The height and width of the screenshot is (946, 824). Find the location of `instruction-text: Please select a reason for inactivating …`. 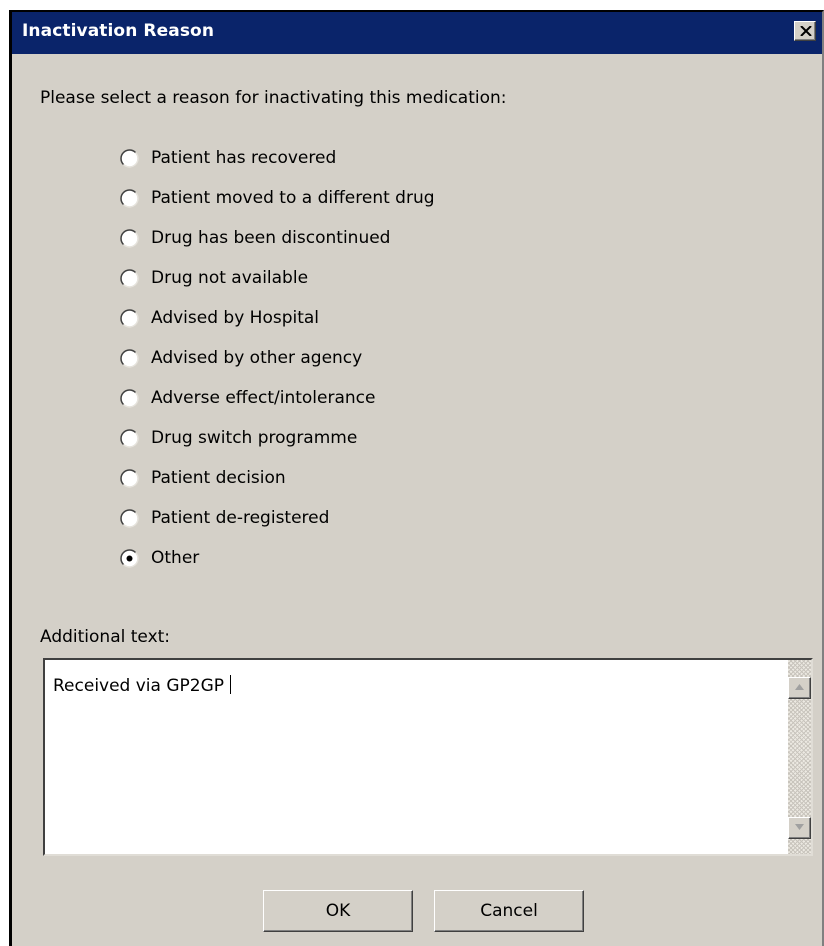

instruction-text: Please select a reason for inactivating … is located at coordinates (273, 98).